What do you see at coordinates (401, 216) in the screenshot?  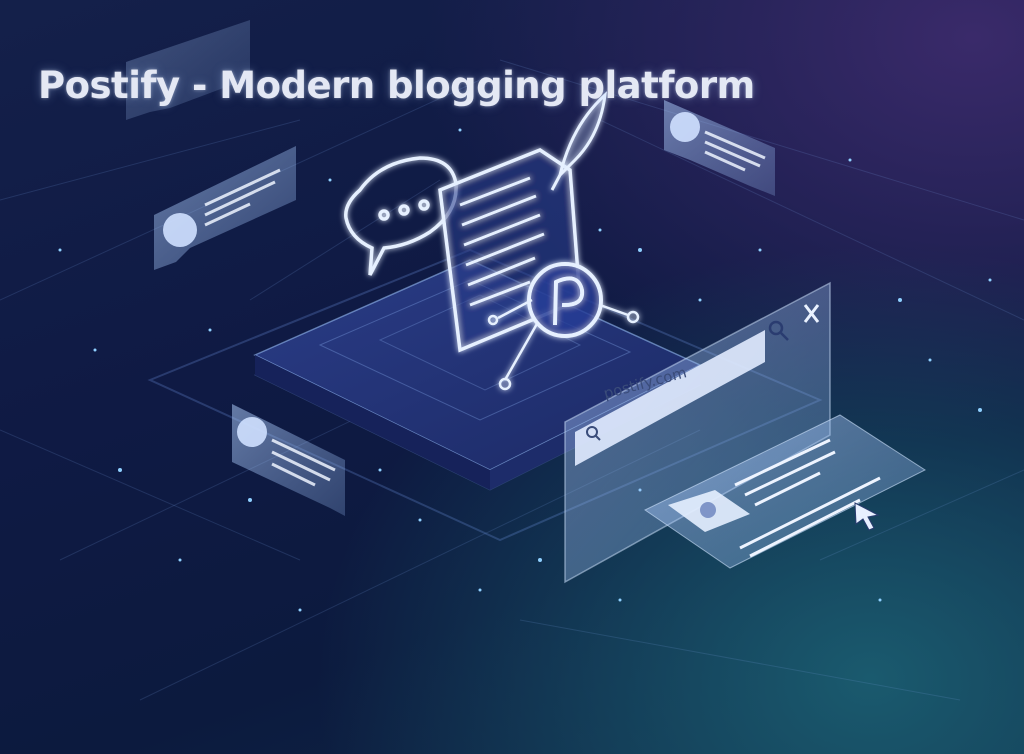 I see `speech-bubble-icon` at bounding box center [401, 216].